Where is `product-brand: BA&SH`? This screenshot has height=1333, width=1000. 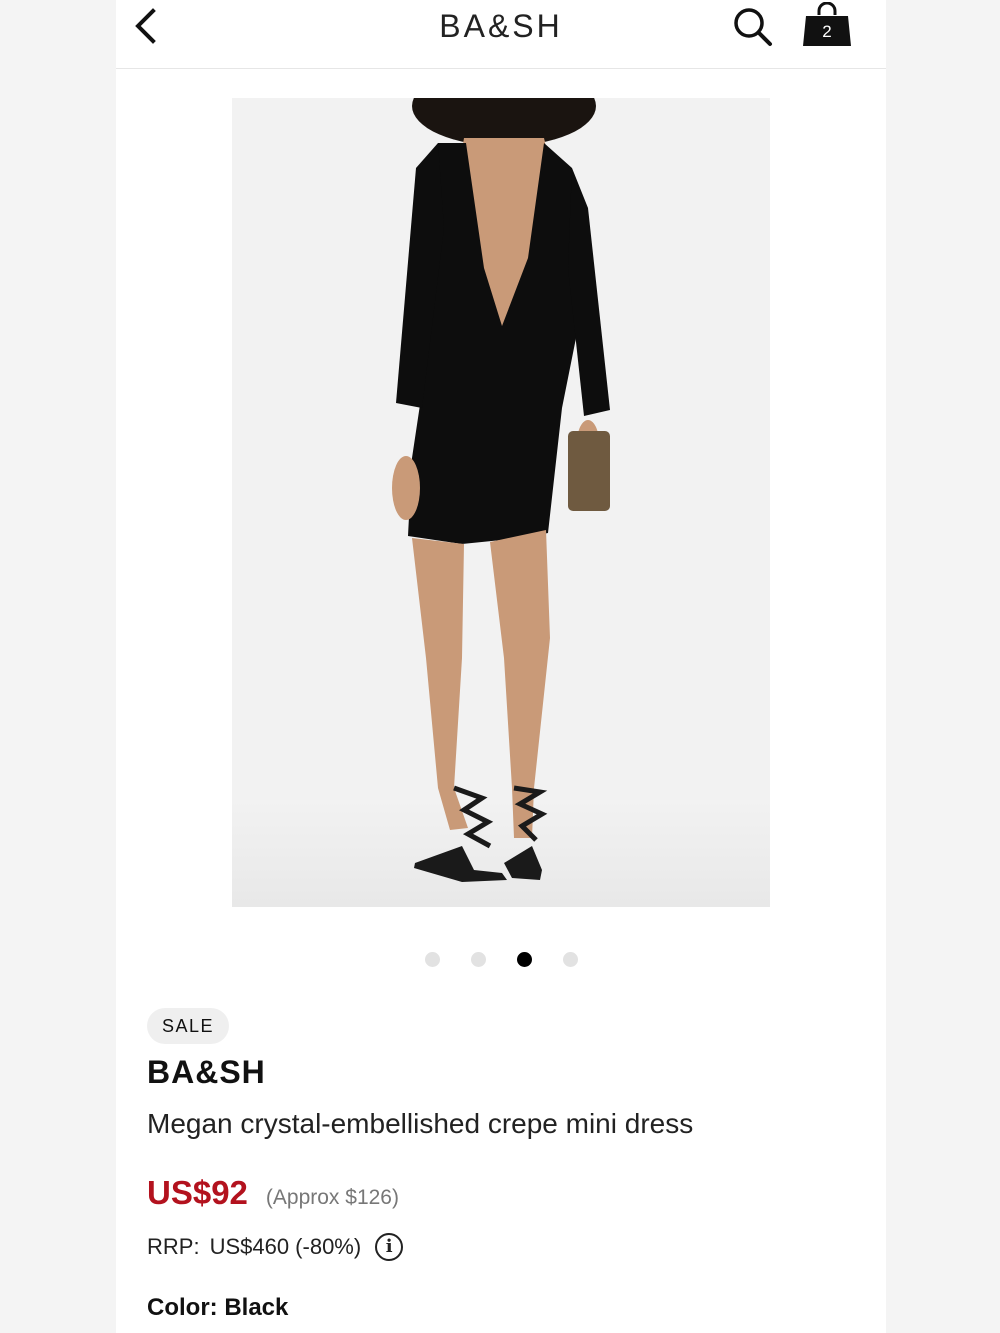 product-brand: BA&SH is located at coordinates (206, 1072).